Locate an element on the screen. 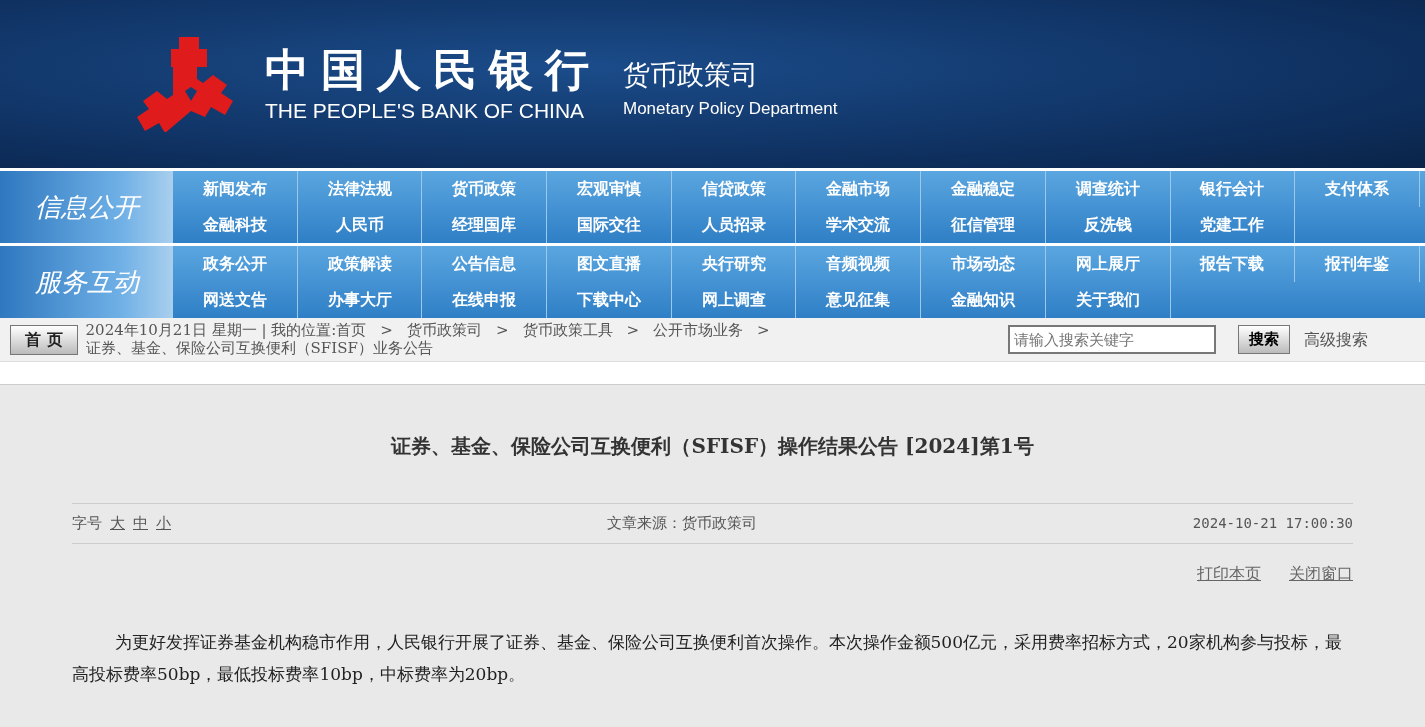 This screenshot has height=727, width=1425. nav-link: 银行会计 is located at coordinates (1233, 189).